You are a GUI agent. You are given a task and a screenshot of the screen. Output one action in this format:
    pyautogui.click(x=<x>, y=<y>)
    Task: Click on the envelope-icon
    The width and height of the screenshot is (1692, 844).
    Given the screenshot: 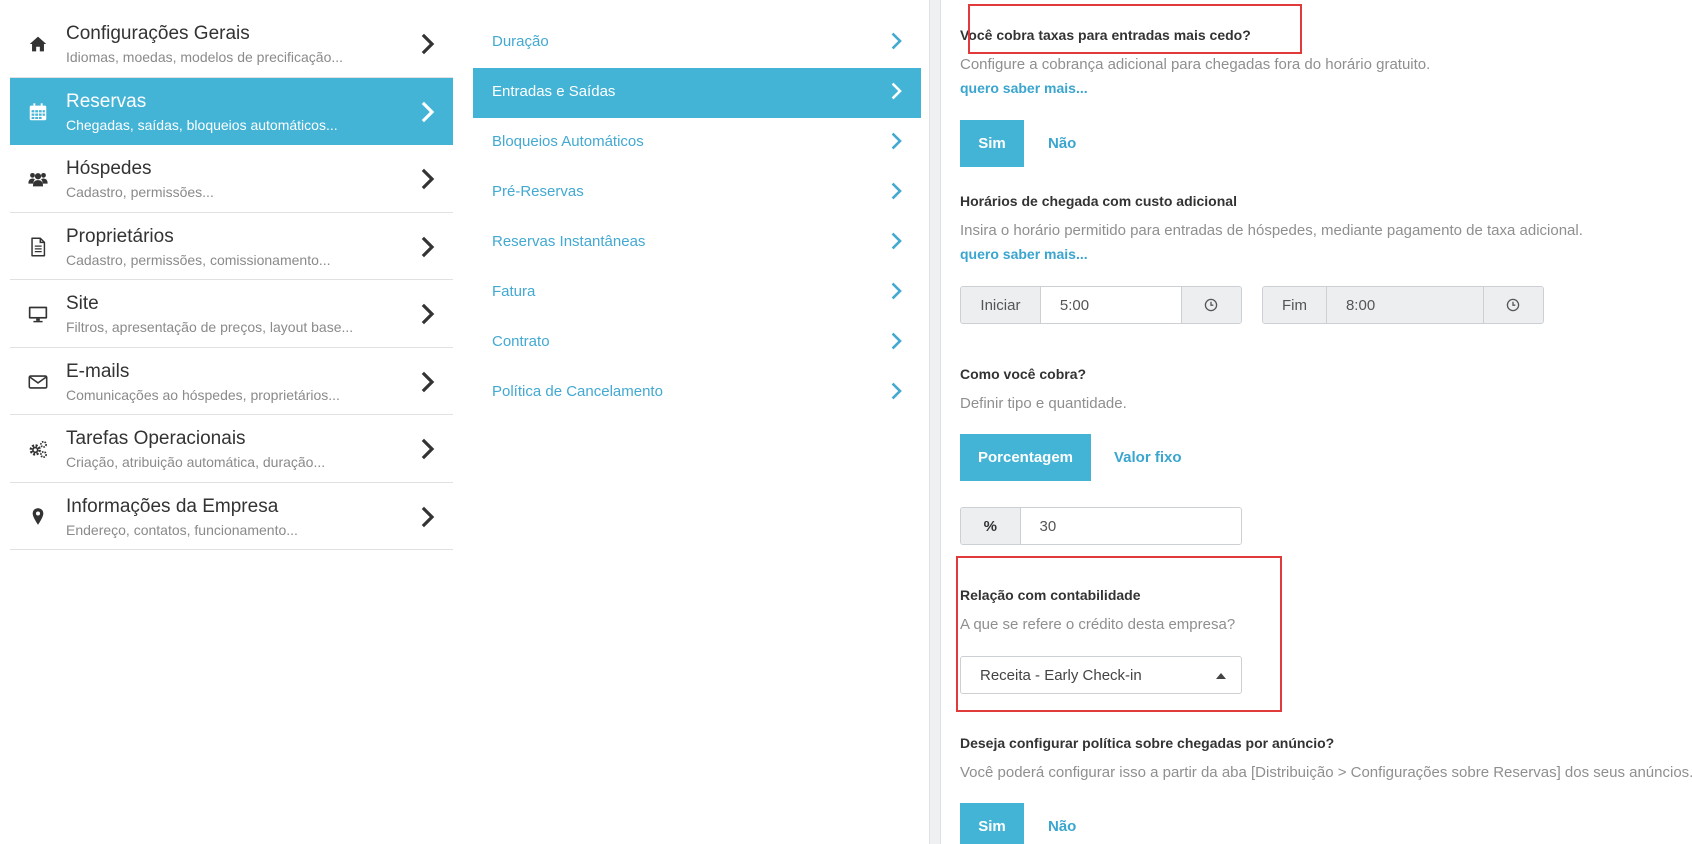 What is the action you would take?
    pyautogui.click(x=38, y=382)
    